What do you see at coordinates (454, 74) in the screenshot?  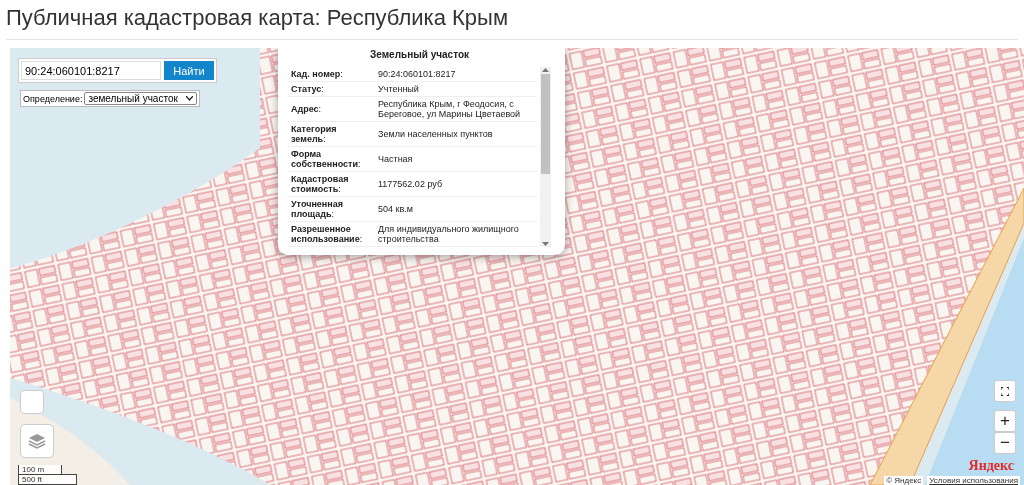 I see `field-value: 90:24:060101:8217` at bounding box center [454, 74].